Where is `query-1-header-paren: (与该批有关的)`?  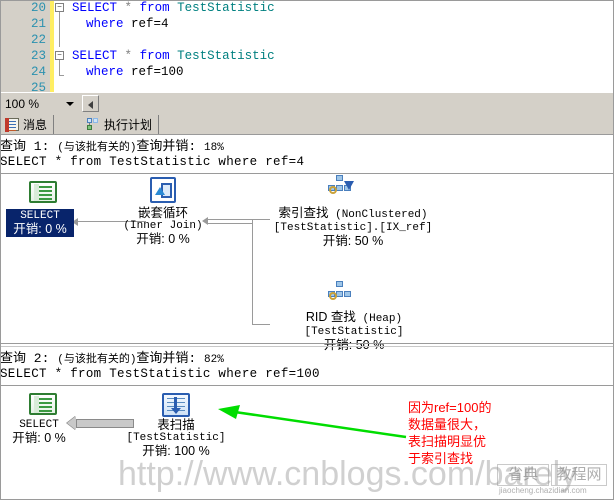 query-1-header-paren: (与该批有关的) is located at coordinates (97, 148).